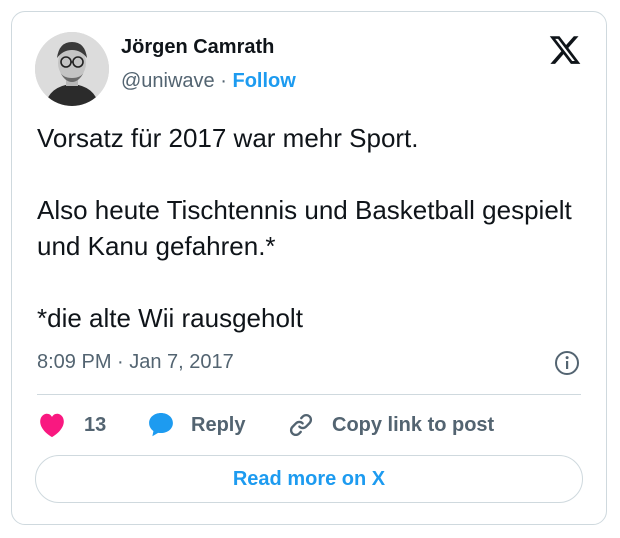 The height and width of the screenshot is (538, 620). What do you see at coordinates (71, 425) in the screenshot?
I see `like-button: 13` at bounding box center [71, 425].